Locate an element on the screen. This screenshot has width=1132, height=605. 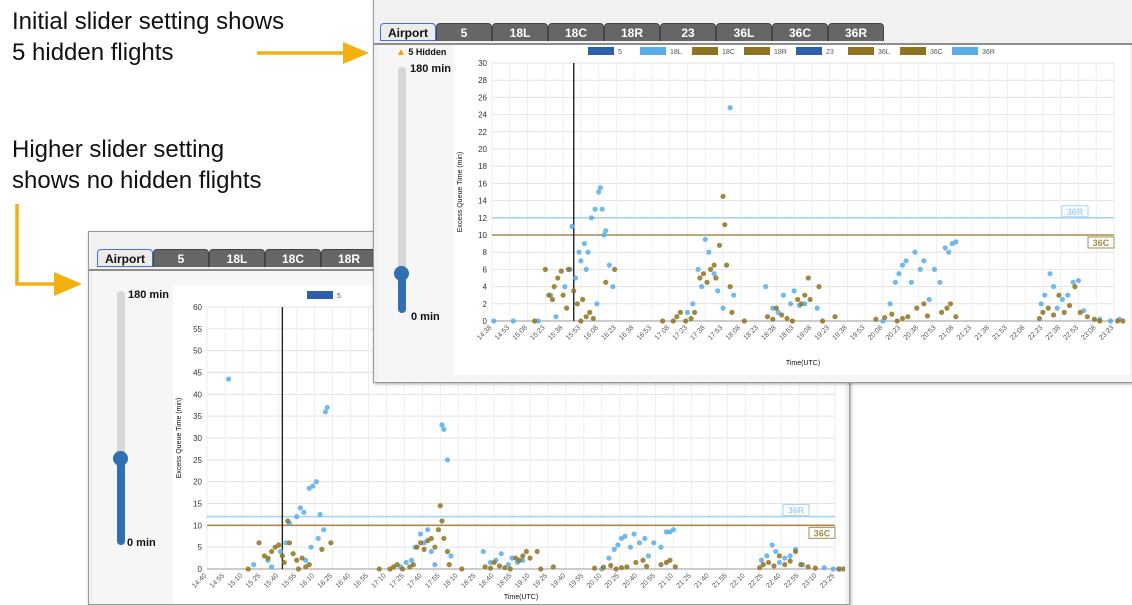
bottom-tab-18l: 18L is located at coordinates (237, 258).